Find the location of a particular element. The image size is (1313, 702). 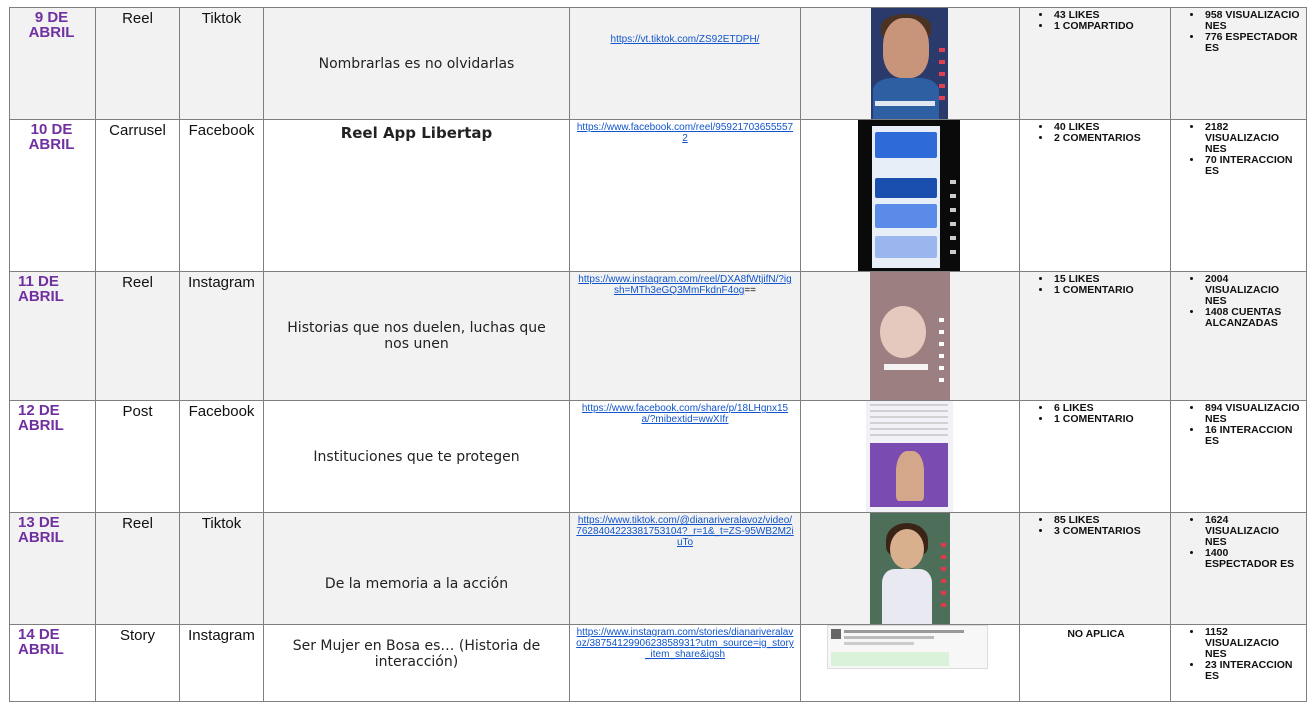

link-suffix: == is located at coordinates (750, 290).